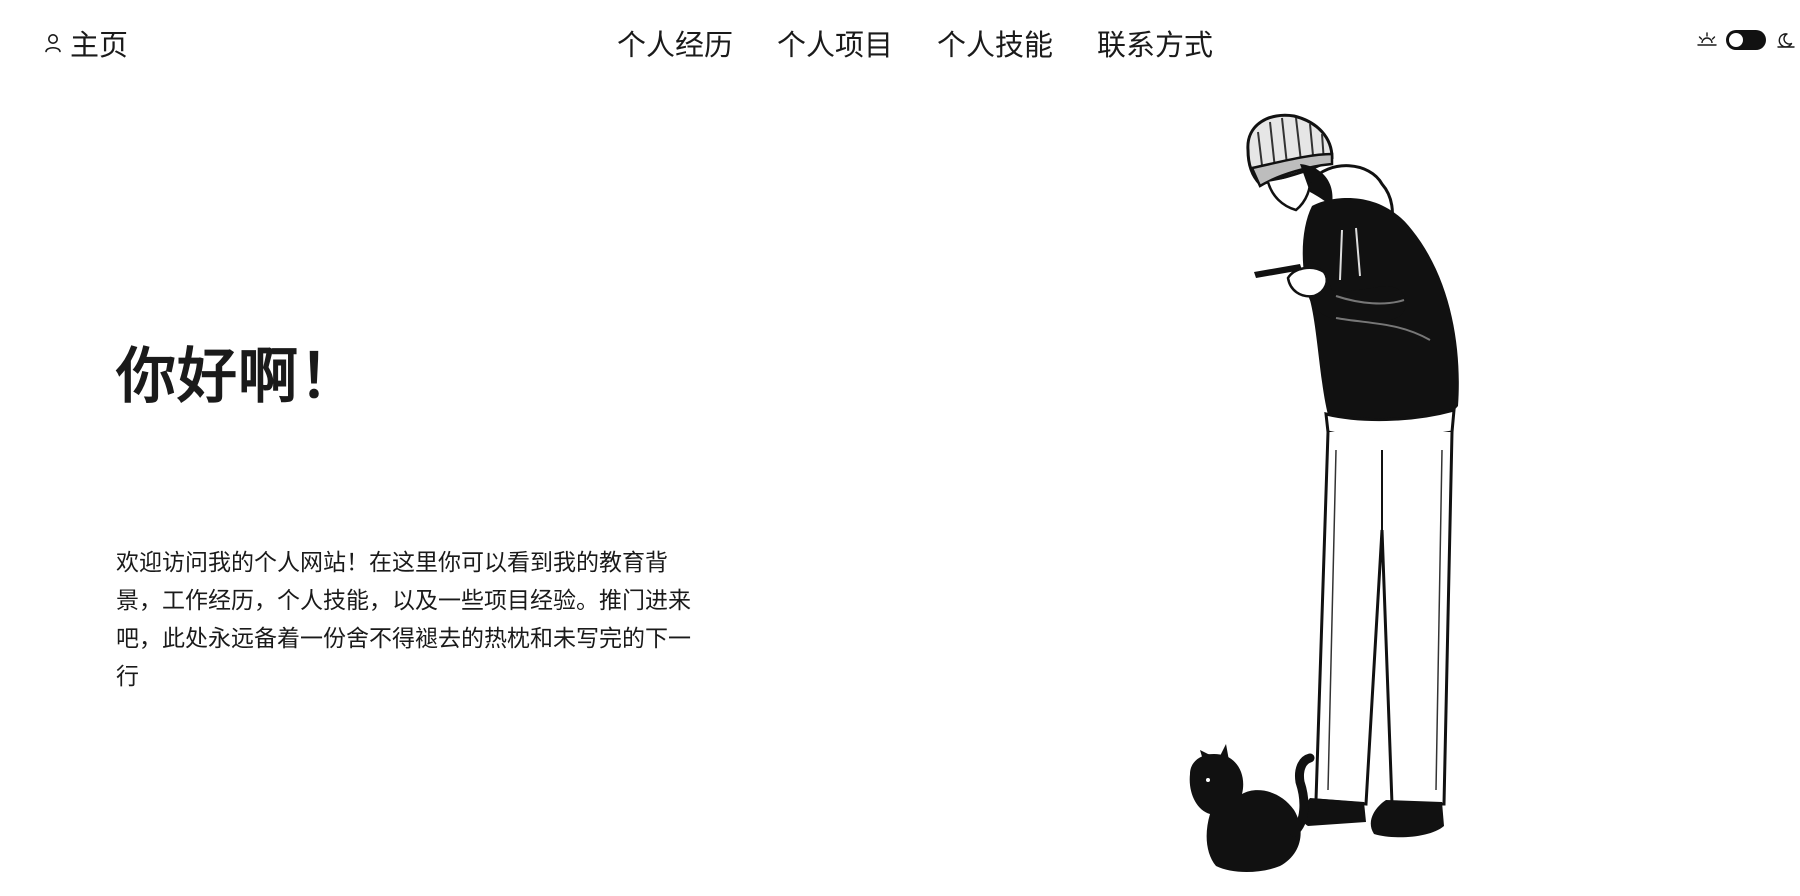 The width and height of the screenshot is (1800, 896). Describe the element at coordinates (1736, 40) in the screenshot. I see `theme-toggle-knob` at that location.